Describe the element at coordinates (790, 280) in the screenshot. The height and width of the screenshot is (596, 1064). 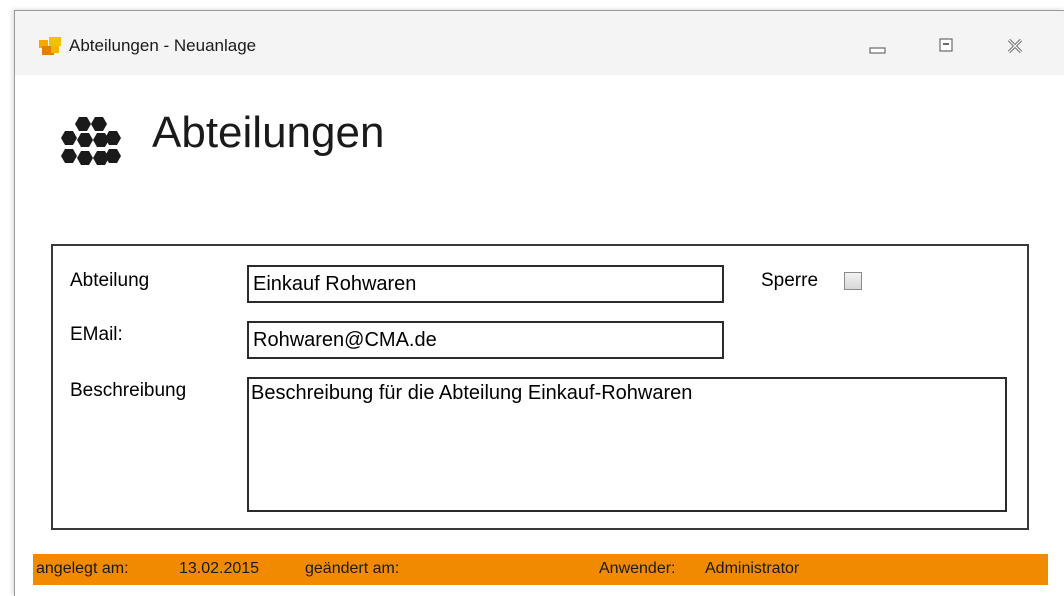
I see `sperre-label: Sperre` at that location.